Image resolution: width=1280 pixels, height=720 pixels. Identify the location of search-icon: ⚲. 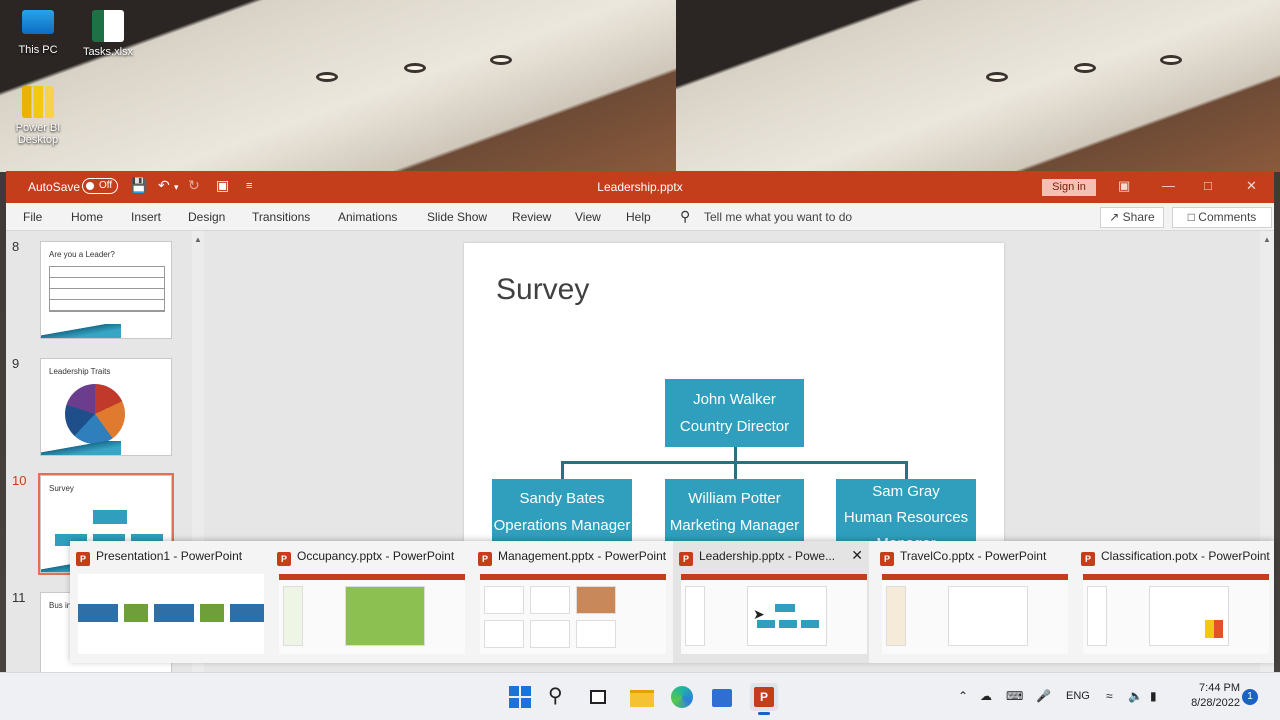
(685, 216).